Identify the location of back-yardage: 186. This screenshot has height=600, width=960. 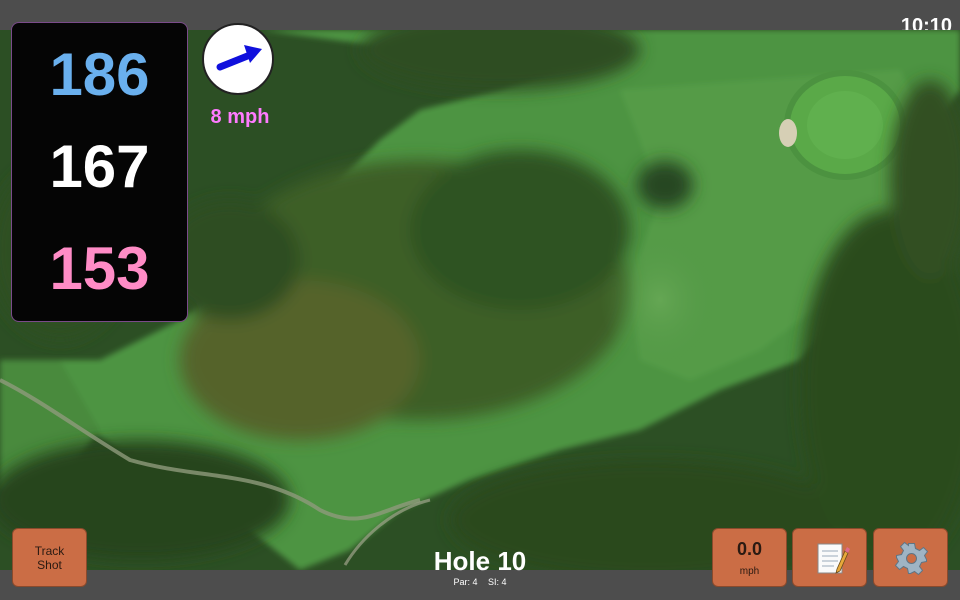
(99, 74).